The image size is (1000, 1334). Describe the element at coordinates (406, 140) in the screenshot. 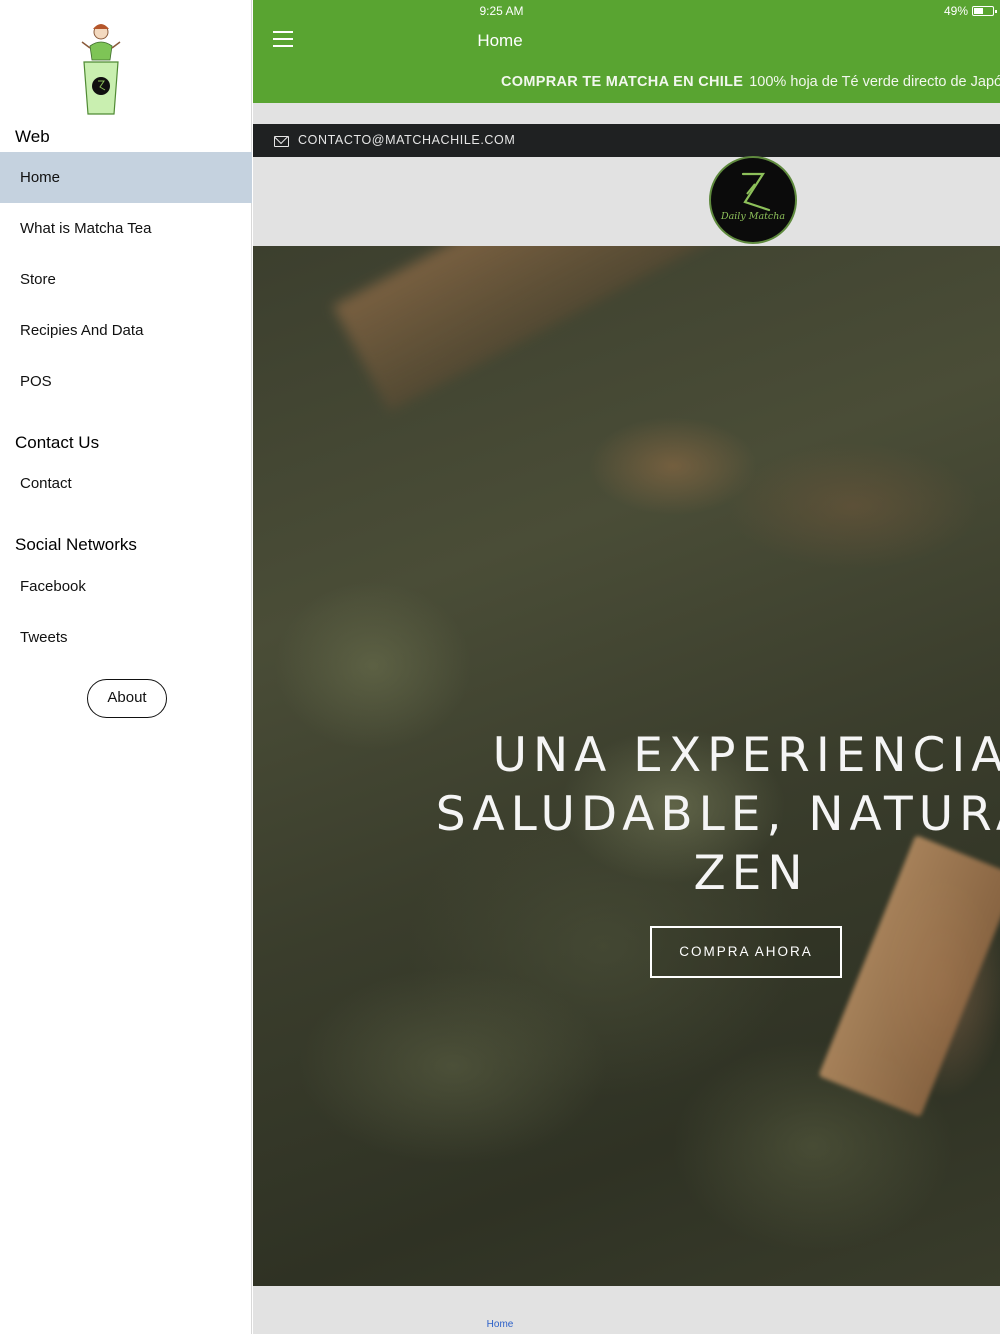

I see `contact-email-link: CONTACTO@MATCHACHILE.COM` at that location.